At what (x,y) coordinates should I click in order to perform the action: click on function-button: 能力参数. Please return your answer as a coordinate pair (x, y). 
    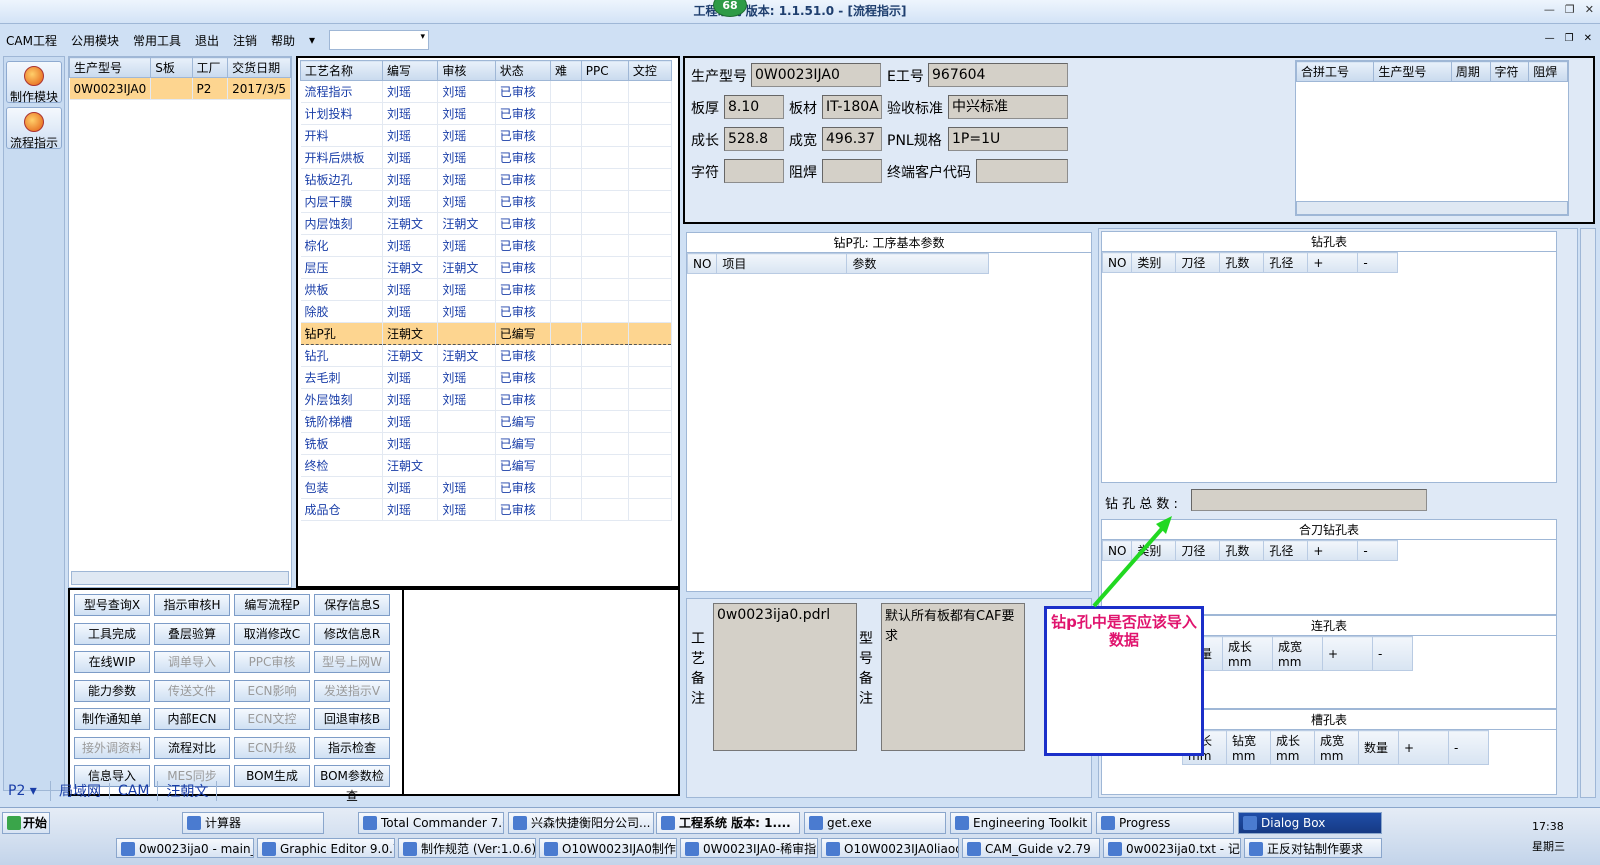
    Looking at the image, I should click on (112, 690).